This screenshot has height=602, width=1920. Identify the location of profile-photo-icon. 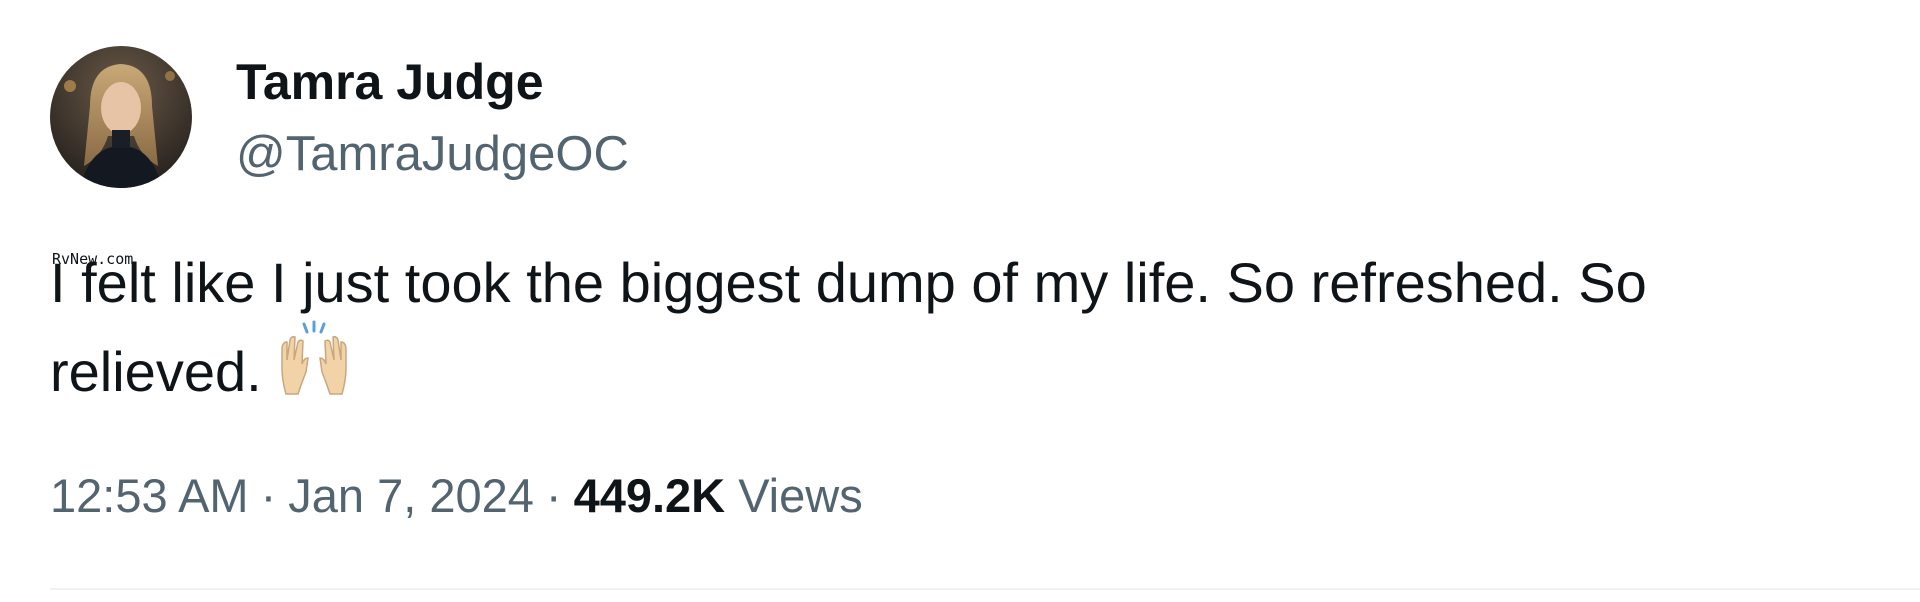
(121, 117).